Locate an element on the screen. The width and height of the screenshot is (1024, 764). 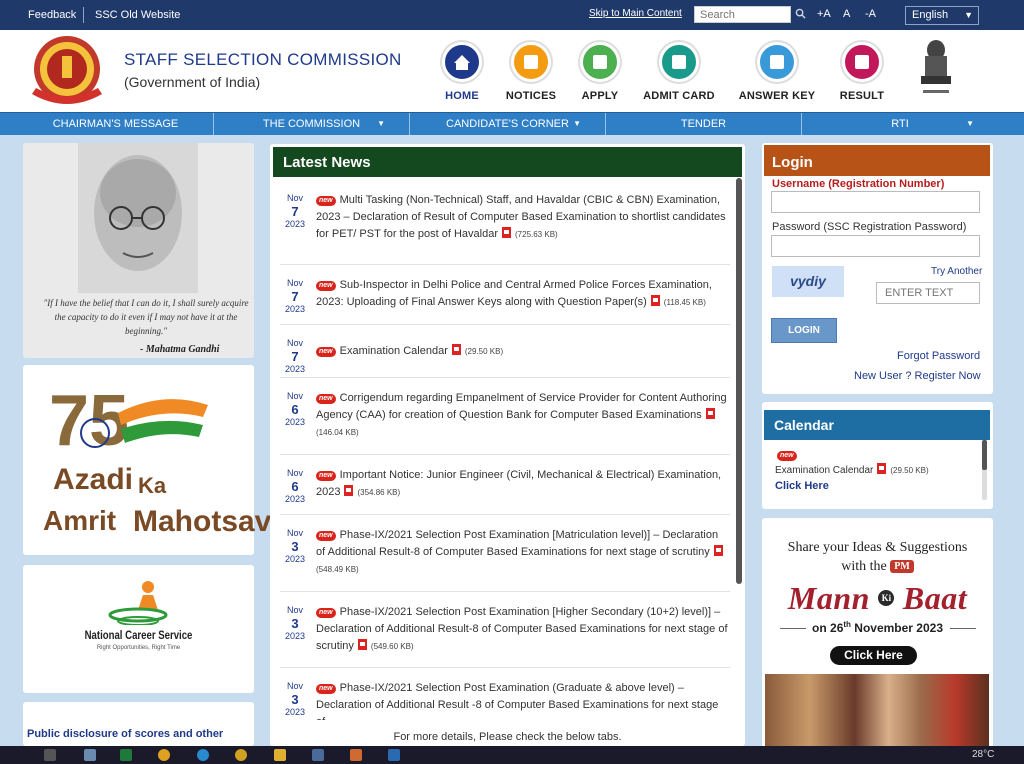
feedback-link: Feedback is located at coordinates (52, 15).